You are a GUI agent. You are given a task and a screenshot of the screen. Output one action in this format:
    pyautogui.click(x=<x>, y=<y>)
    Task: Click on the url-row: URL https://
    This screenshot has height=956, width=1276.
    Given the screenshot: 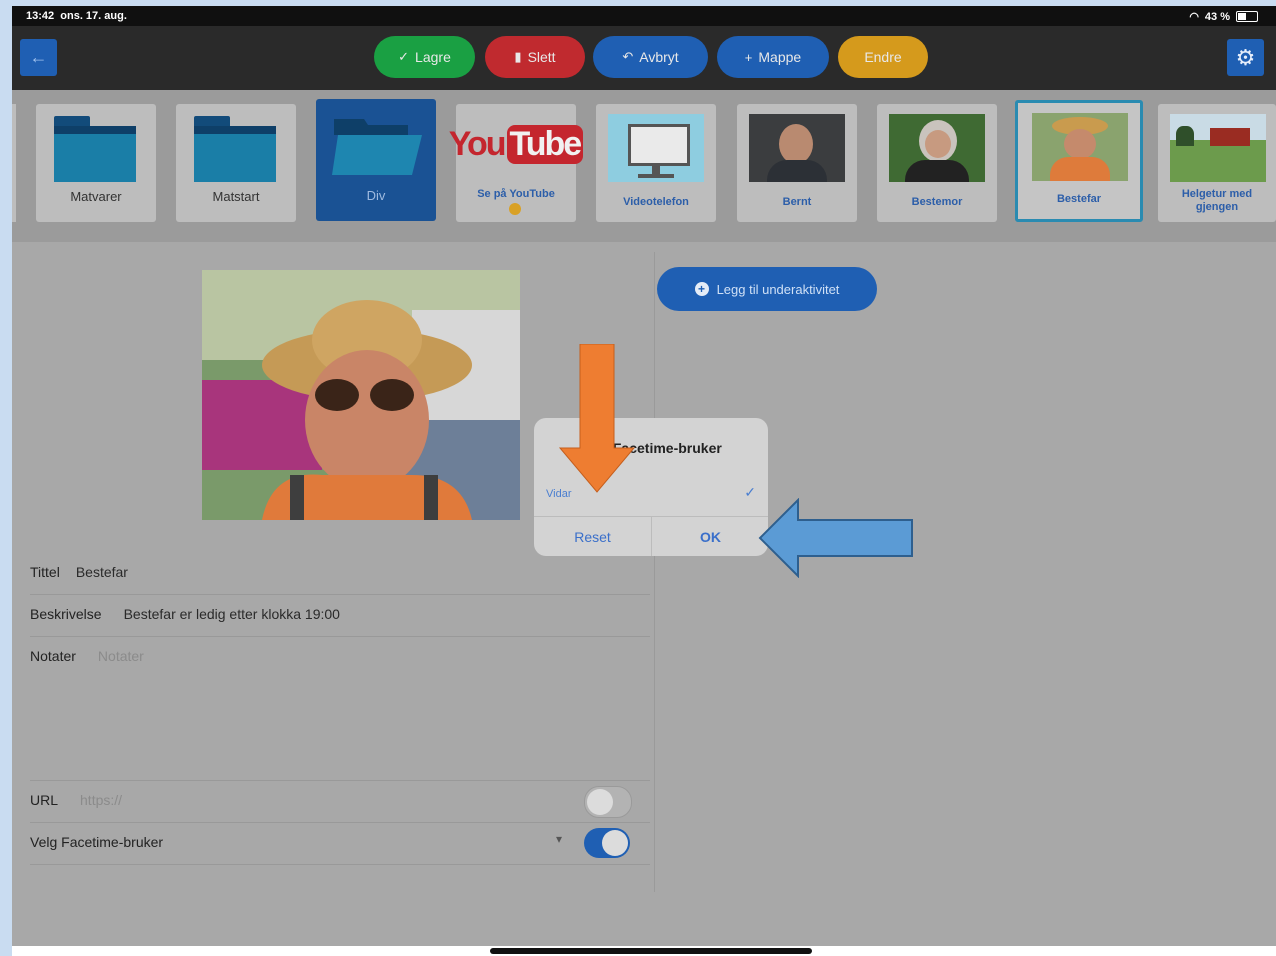 What is the action you would take?
    pyautogui.click(x=340, y=800)
    